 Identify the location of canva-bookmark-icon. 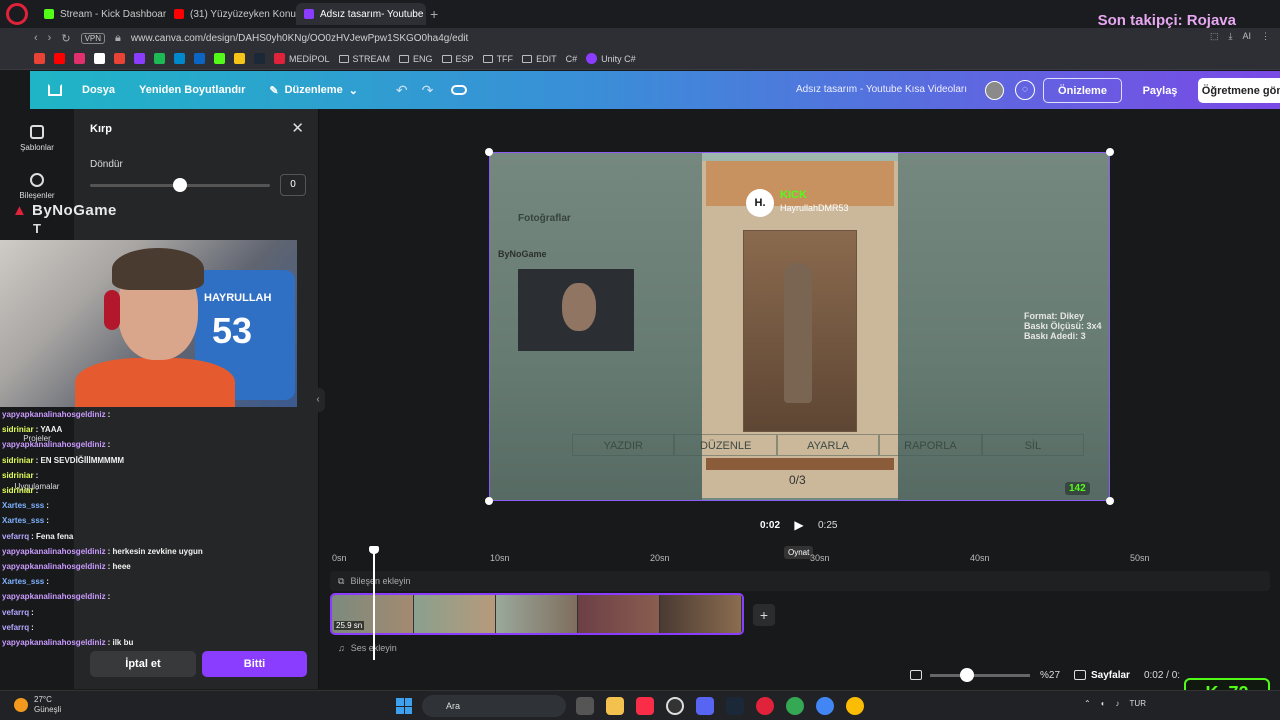
(139, 58).